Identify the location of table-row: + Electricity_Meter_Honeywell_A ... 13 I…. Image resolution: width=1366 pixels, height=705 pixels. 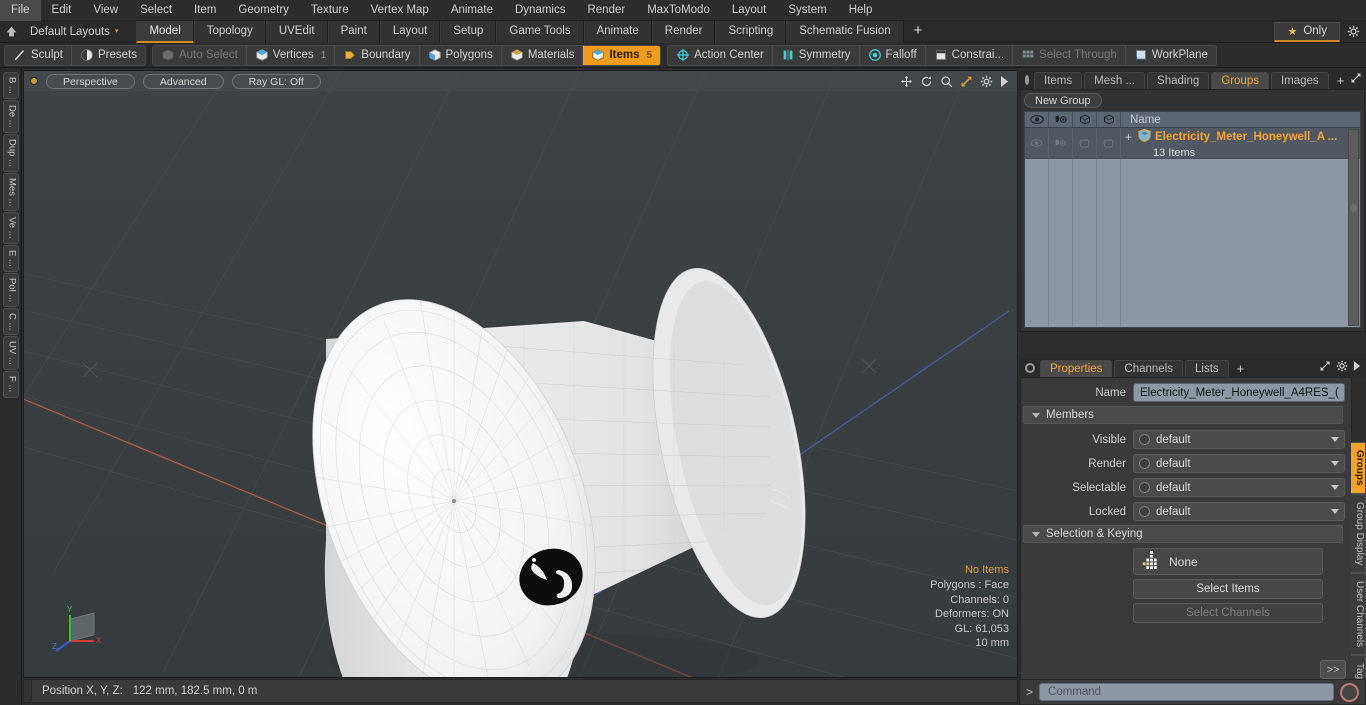
(1192, 143).